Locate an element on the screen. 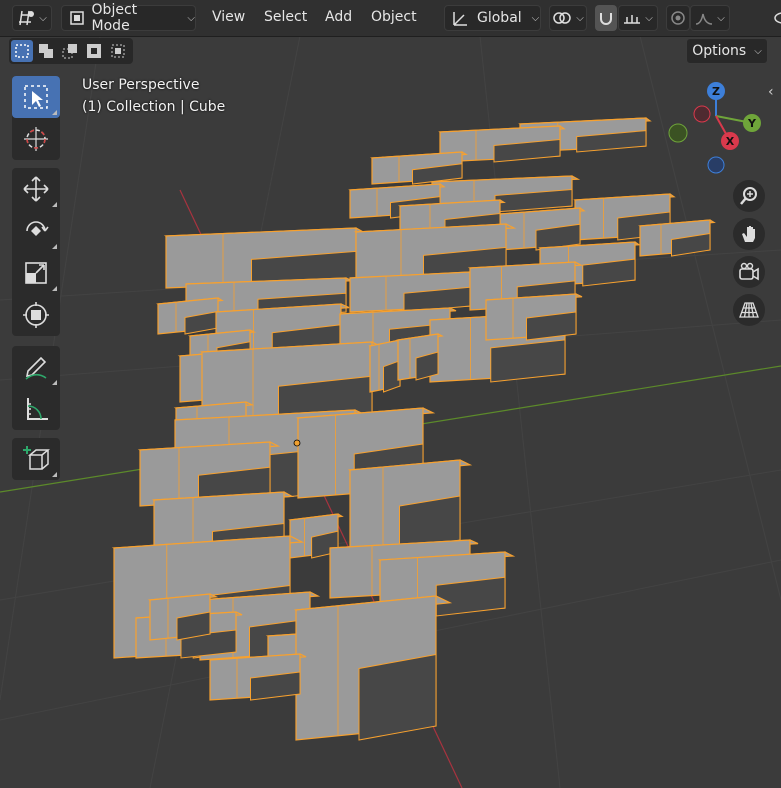 The height and width of the screenshot is (788, 781). pencil-icon is located at coordinates (36, 368).